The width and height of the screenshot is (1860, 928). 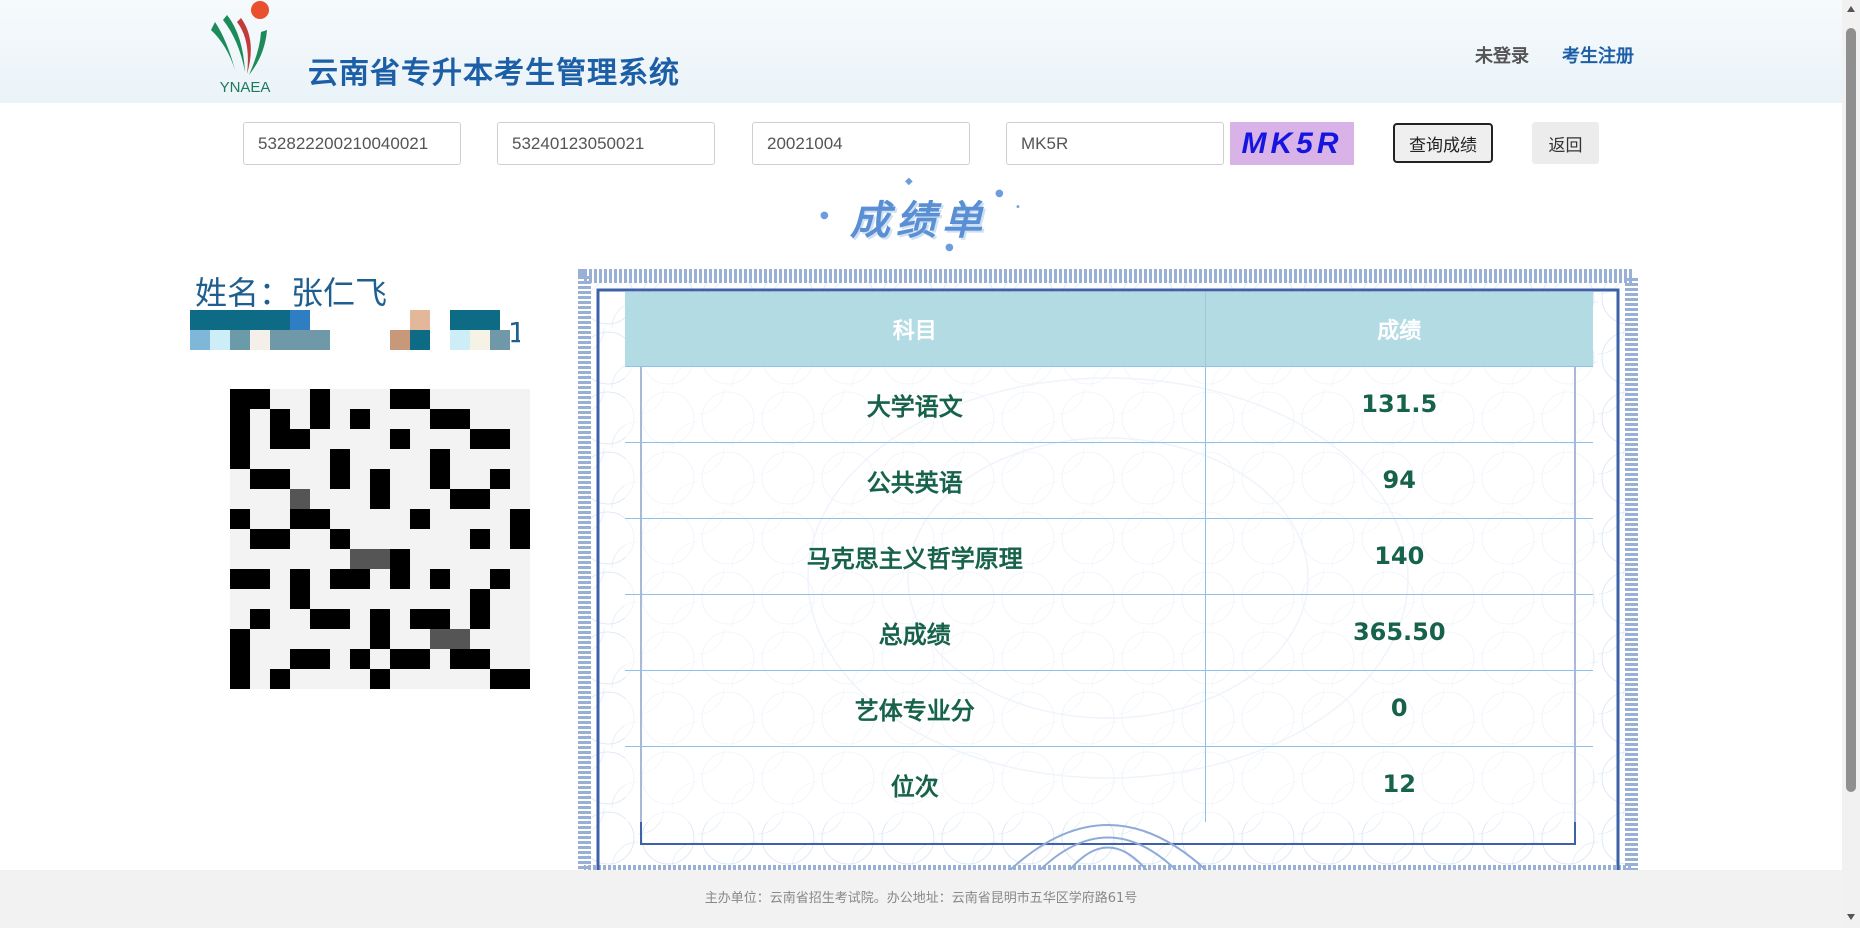 What do you see at coordinates (291, 293) in the screenshot?
I see `candidate-name: 姓名：张仁飞` at bounding box center [291, 293].